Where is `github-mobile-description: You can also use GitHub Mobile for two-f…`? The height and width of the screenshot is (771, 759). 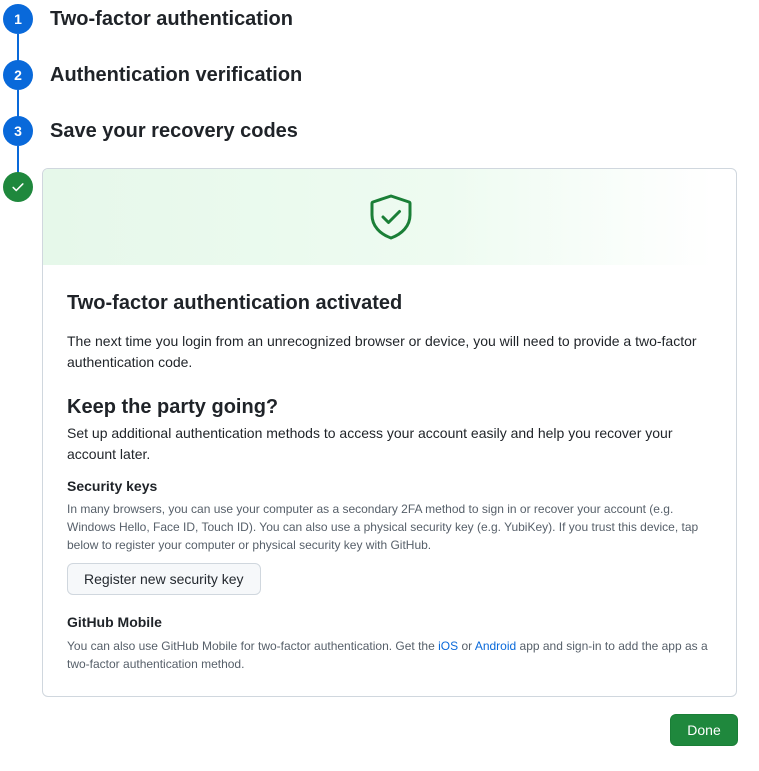 github-mobile-description: You can also use GitHub Mobile for two-f… is located at coordinates (389, 655).